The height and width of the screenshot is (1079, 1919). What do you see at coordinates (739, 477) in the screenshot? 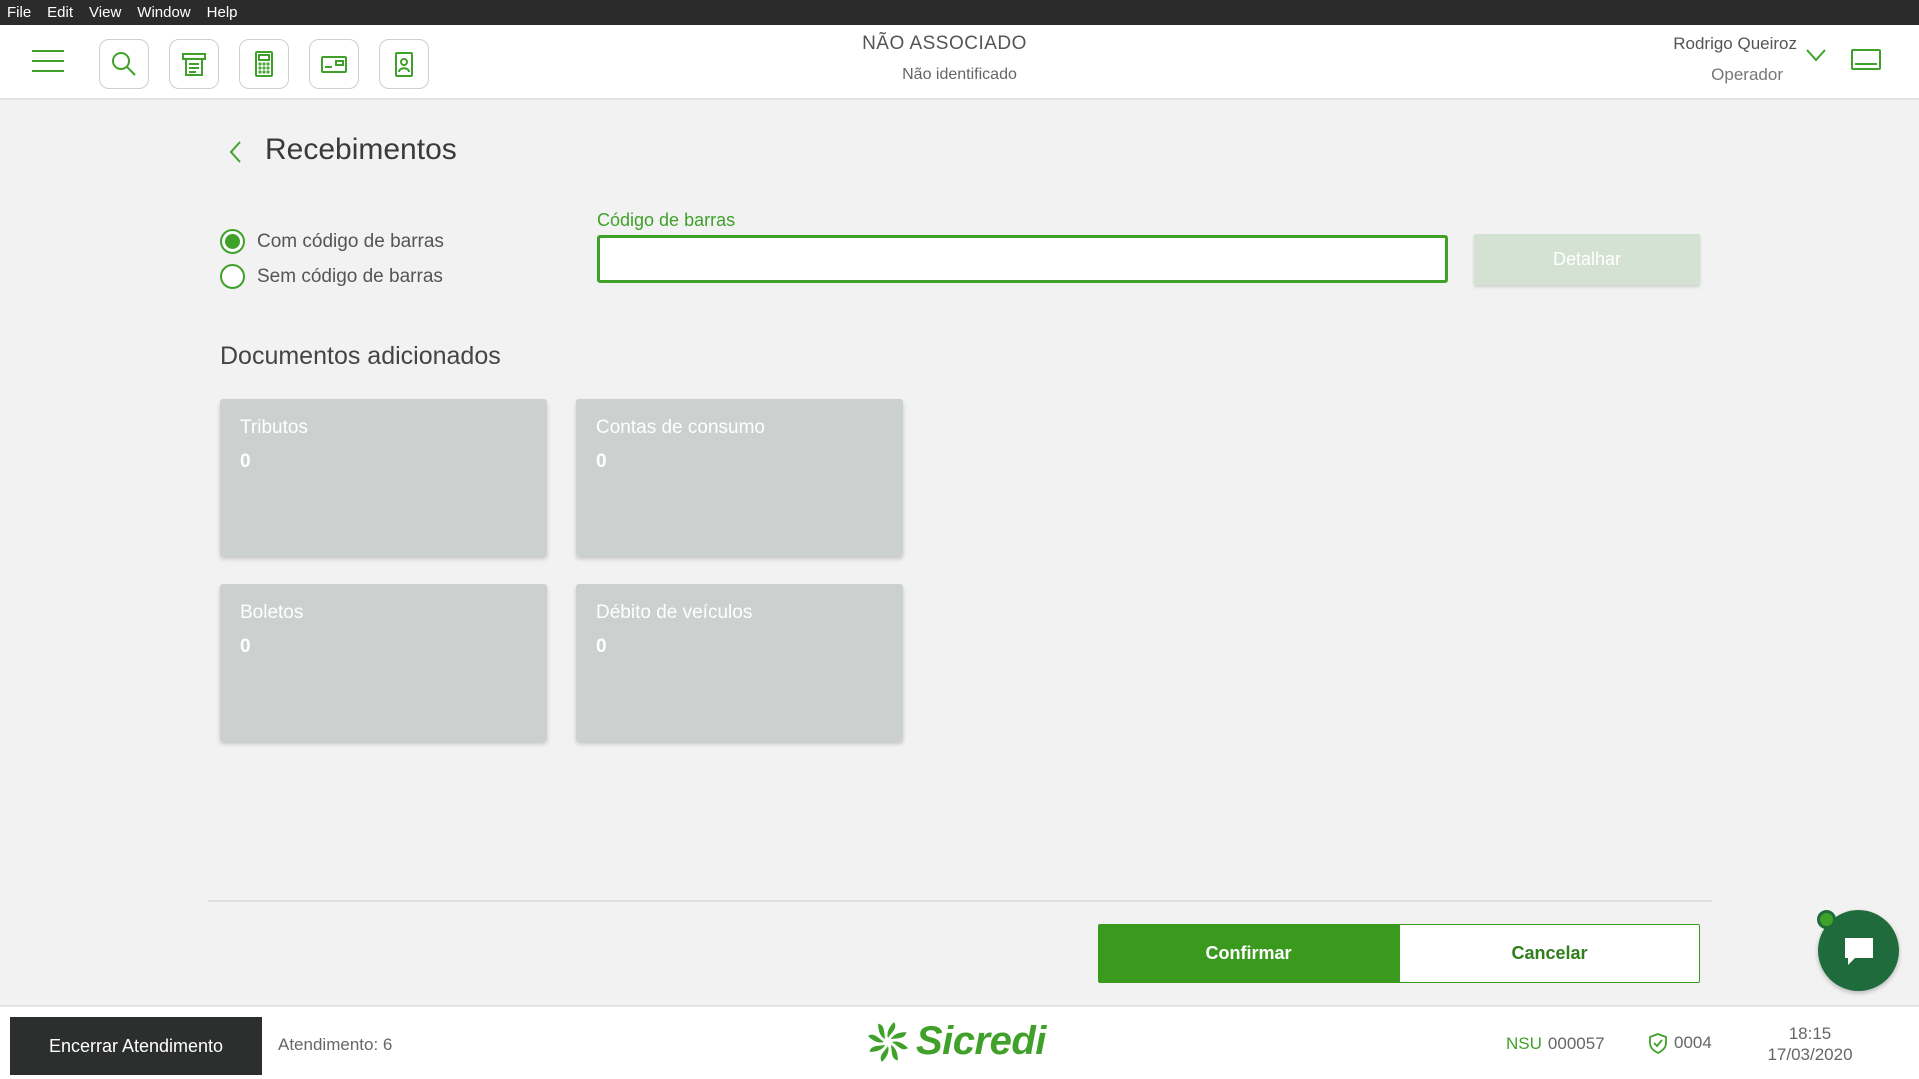
I see `card-contas-consumo: Contas de consumo 0` at bounding box center [739, 477].